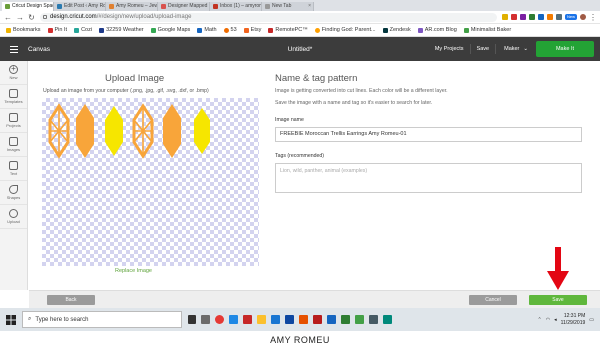  Describe the element at coordinates (373, 319) in the screenshot. I see `settings-icon` at that location.